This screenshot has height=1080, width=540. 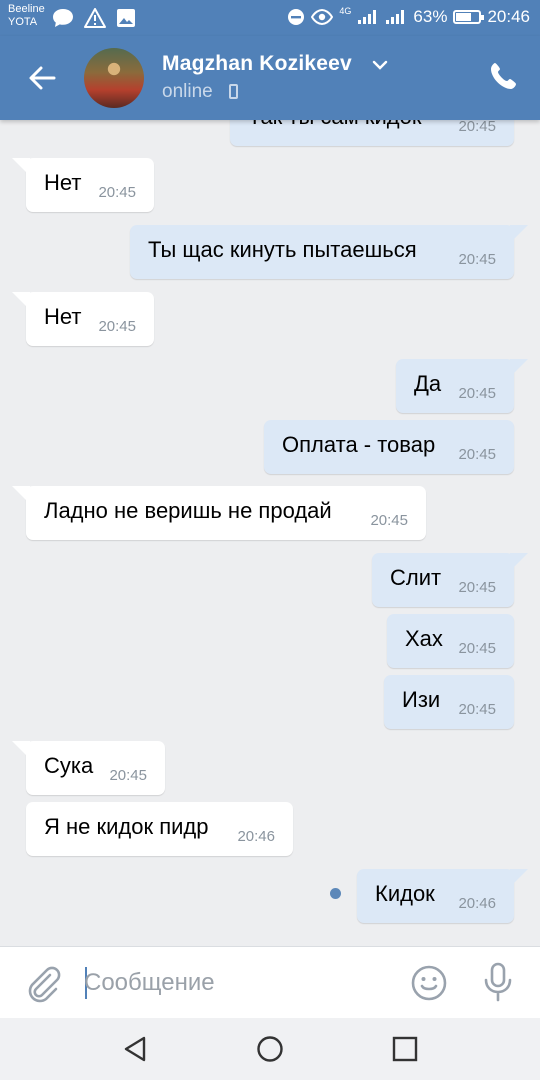 What do you see at coordinates (42, 78) in the screenshot?
I see `back-arrow-icon` at bounding box center [42, 78].